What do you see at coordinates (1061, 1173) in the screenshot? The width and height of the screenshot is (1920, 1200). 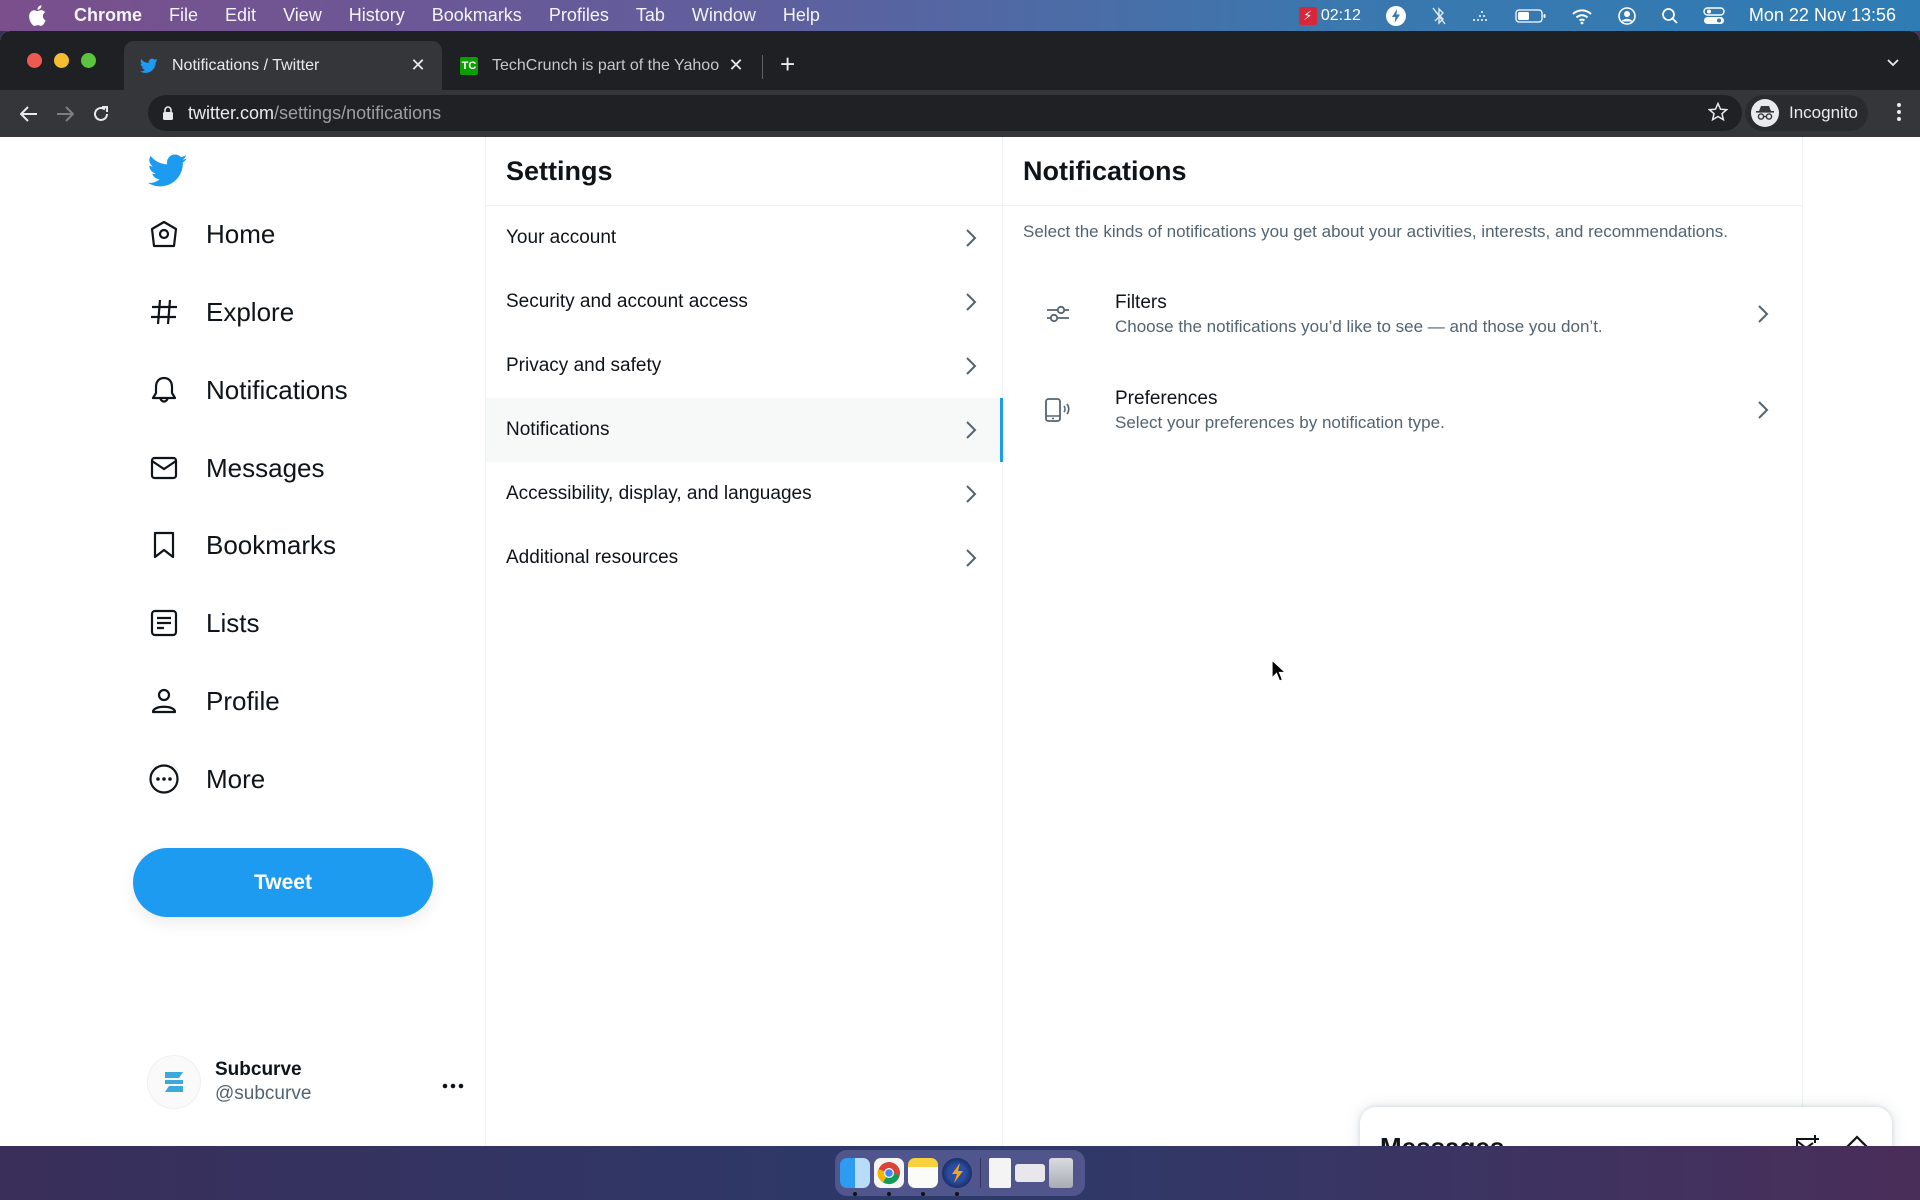 I see `dock-trash-icon` at bounding box center [1061, 1173].